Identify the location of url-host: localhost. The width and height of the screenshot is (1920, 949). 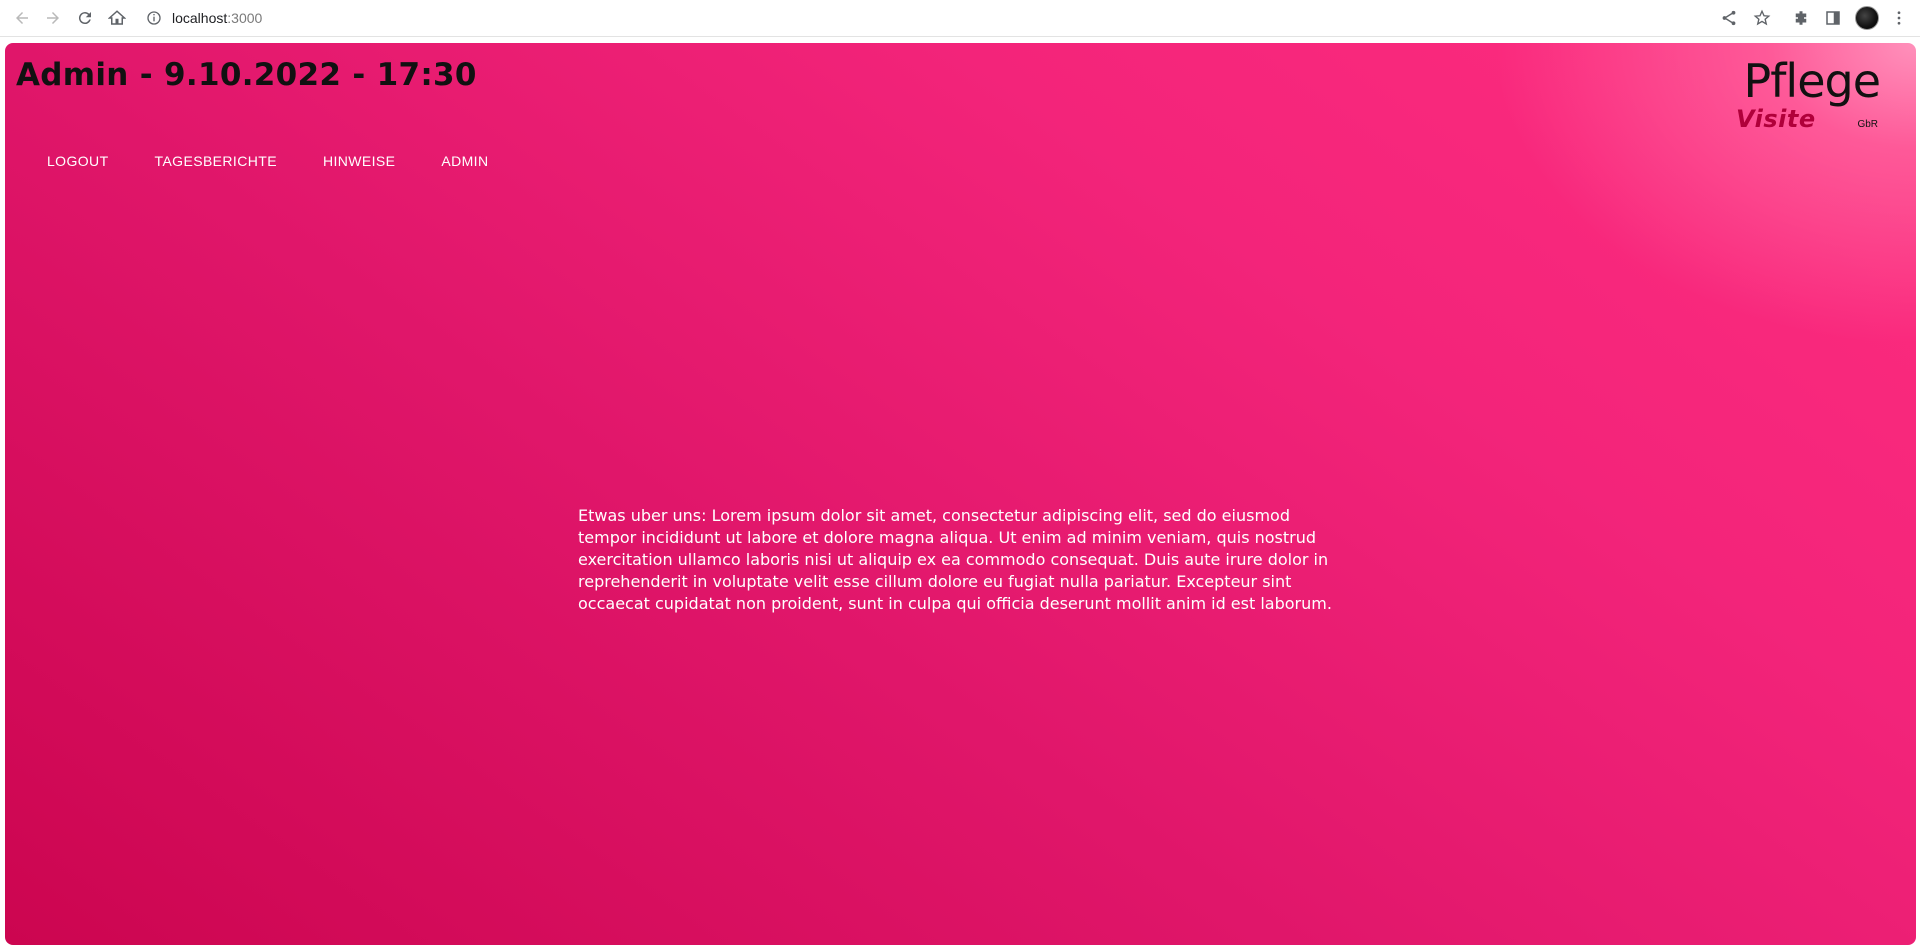
(200, 18).